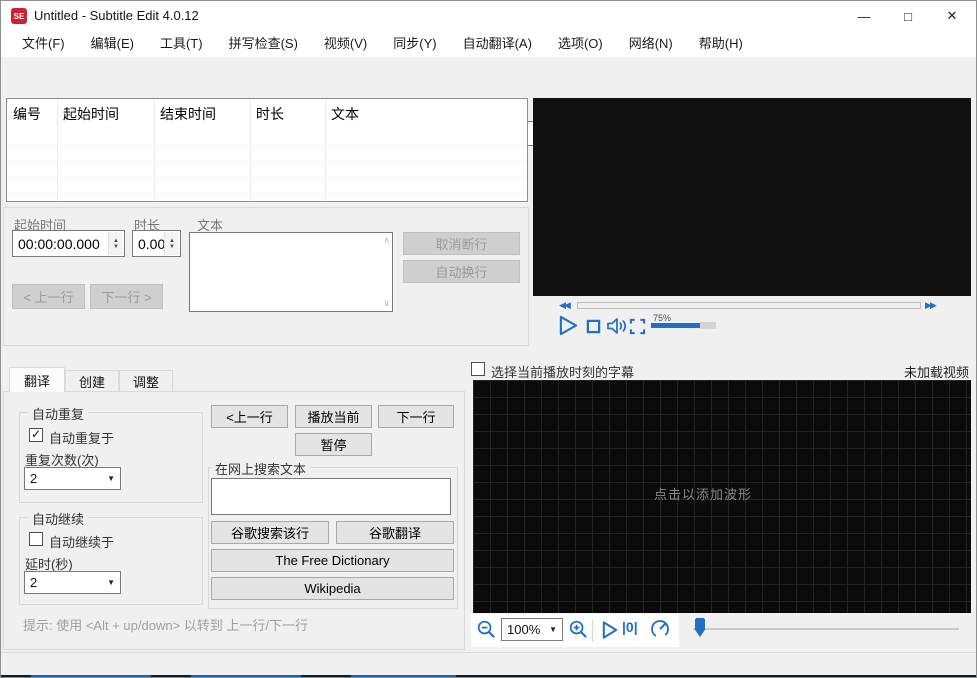 The image size is (977, 678). Describe the element at coordinates (952, 16) in the screenshot. I see `close-button: ✕` at that location.